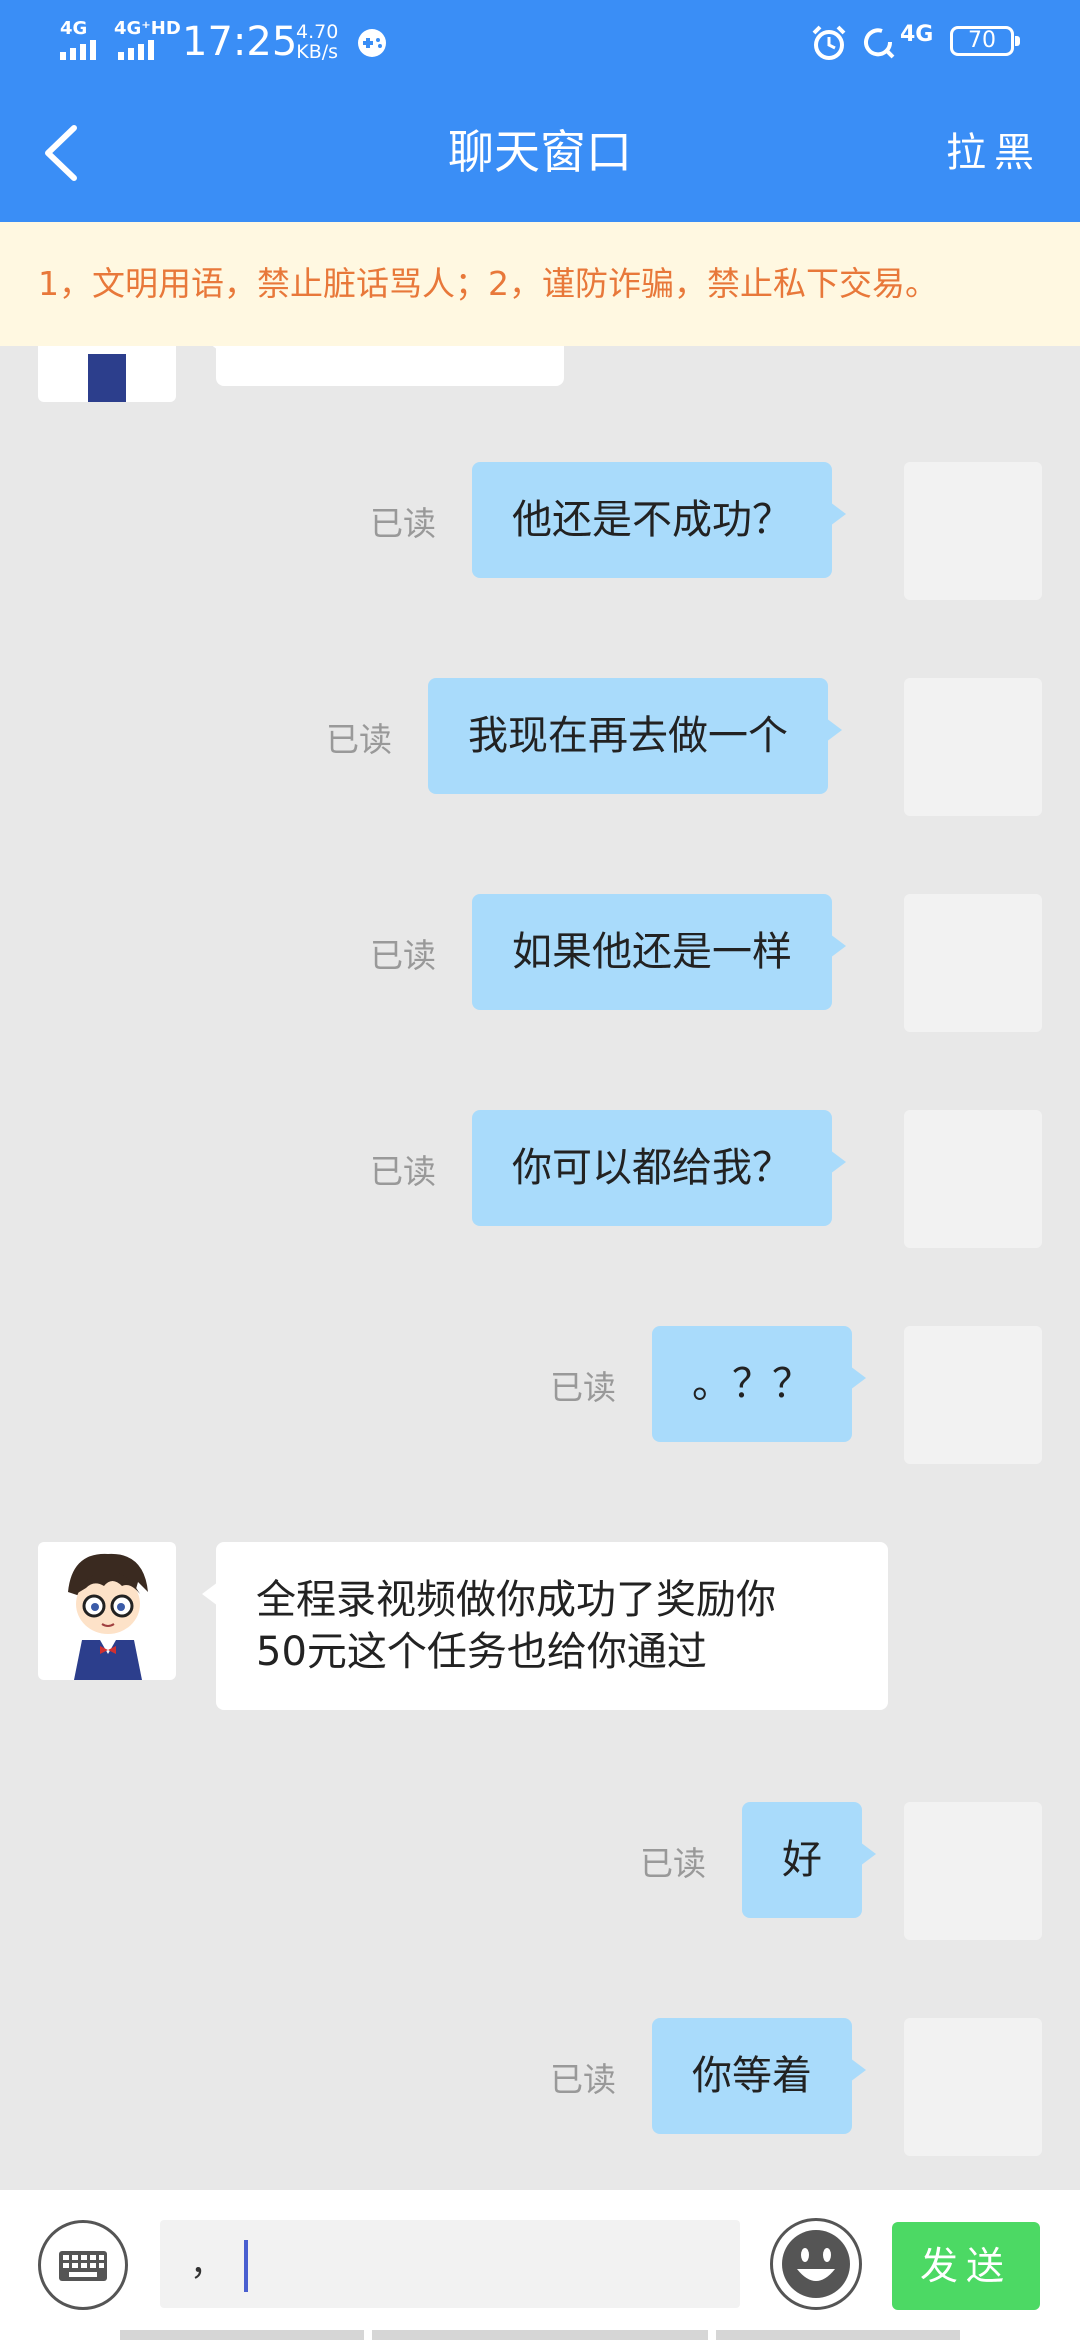  I want to click on status-bar: 4G 4G⁺HD 17:25 4.70 KB/s 4G 70, so click(540, 42).